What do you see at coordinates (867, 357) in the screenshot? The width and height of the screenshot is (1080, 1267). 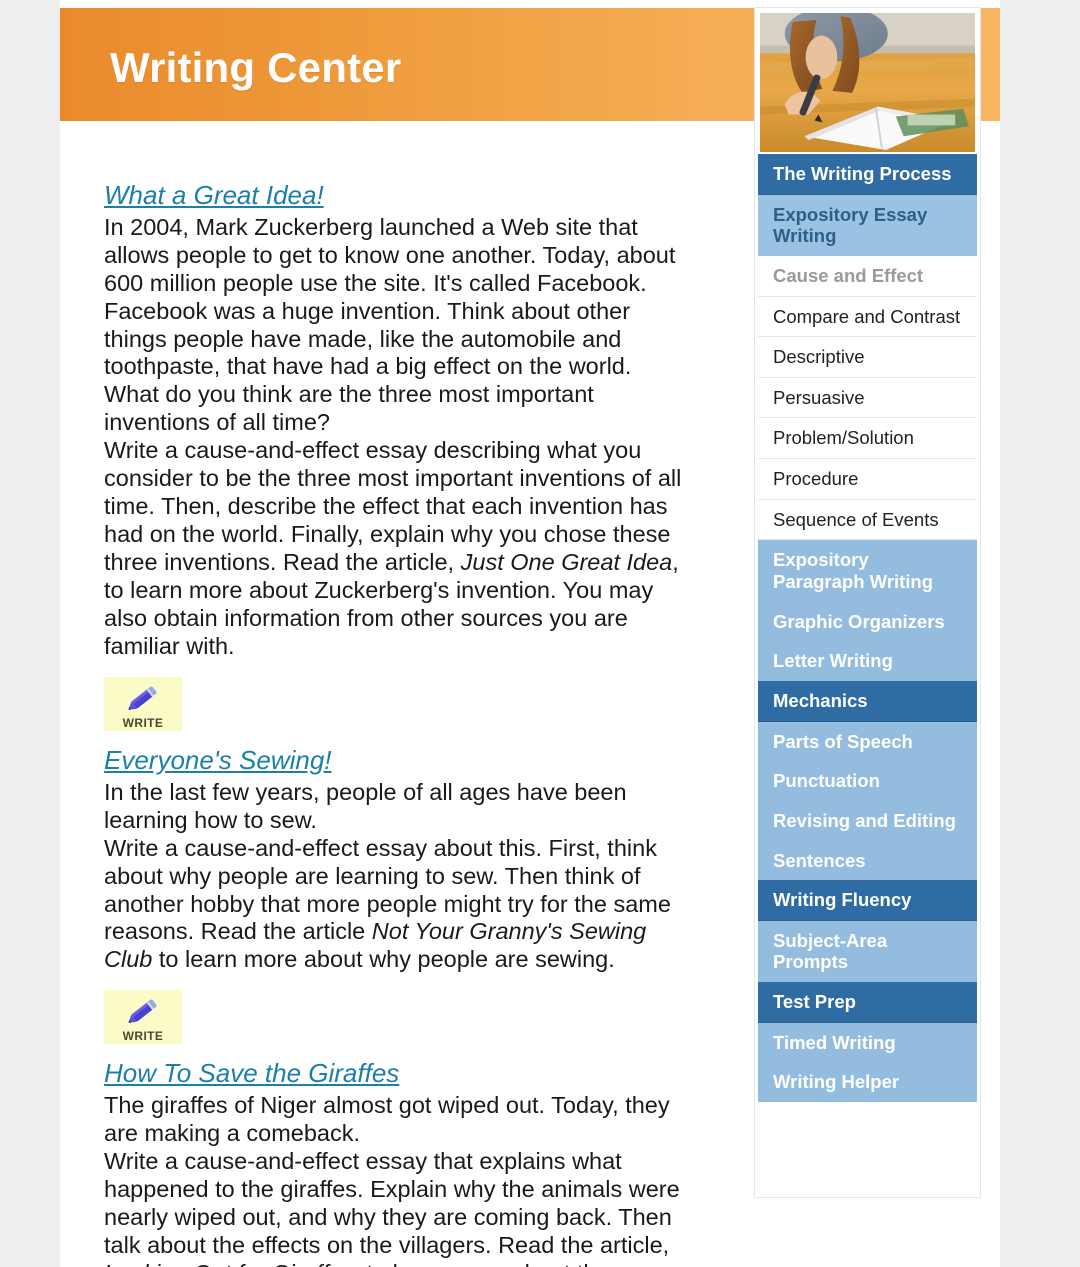 I see `sidebar-item-descriptive: Descriptive` at bounding box center [867, 357].